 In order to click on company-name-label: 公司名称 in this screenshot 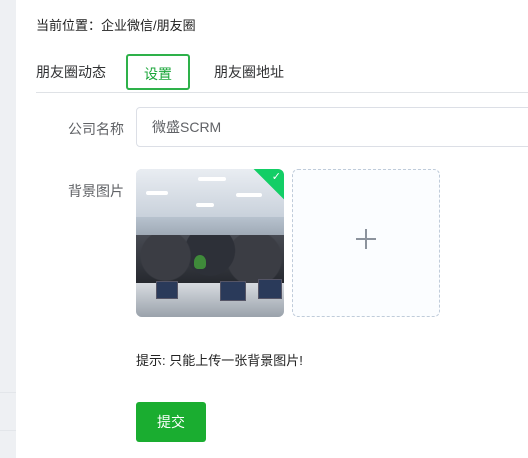, I will do `click(96, 129)`.